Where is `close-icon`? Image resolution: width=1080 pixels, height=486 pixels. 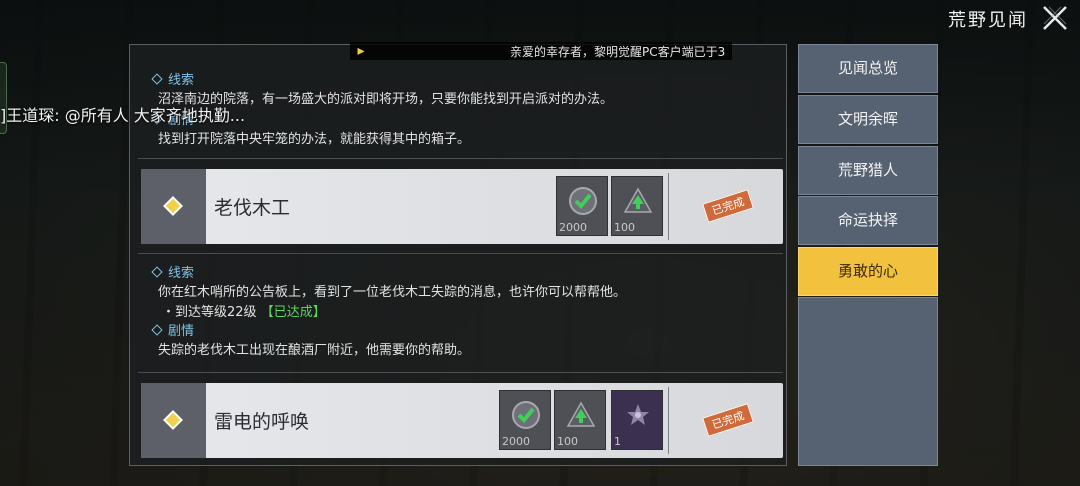
close-icon is located at coordinates (1055, 18).